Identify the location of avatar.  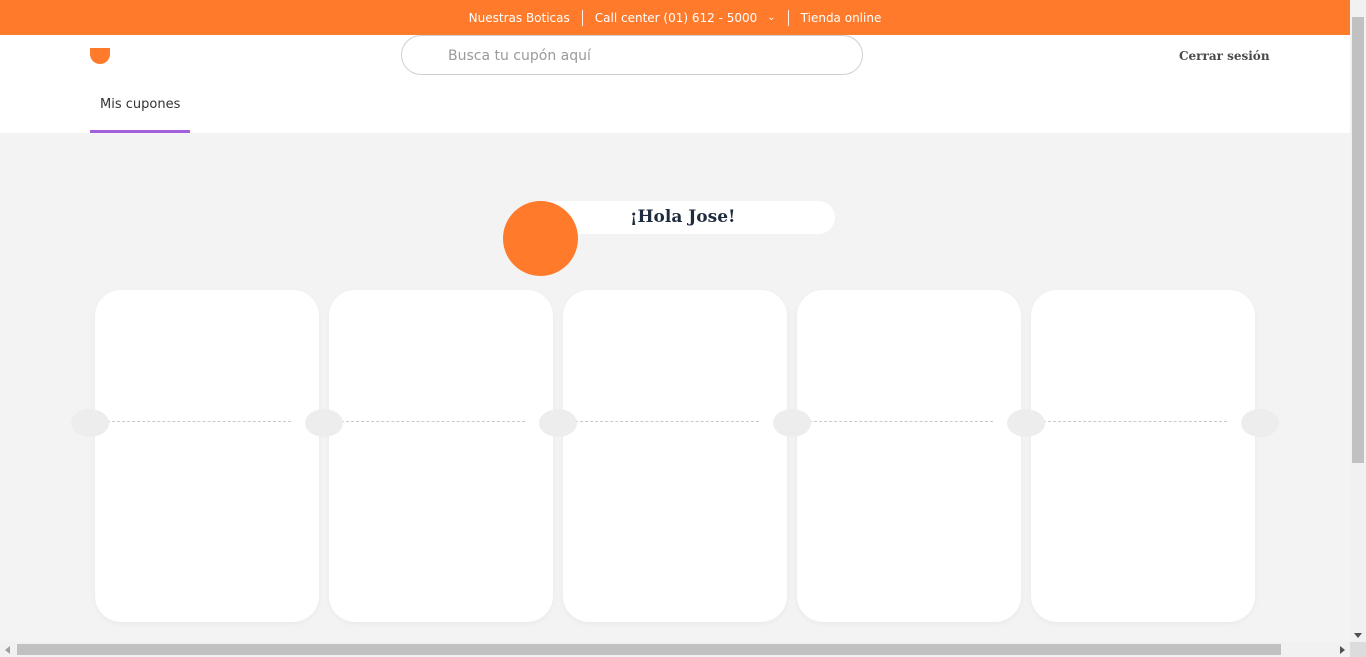
(540, 238).